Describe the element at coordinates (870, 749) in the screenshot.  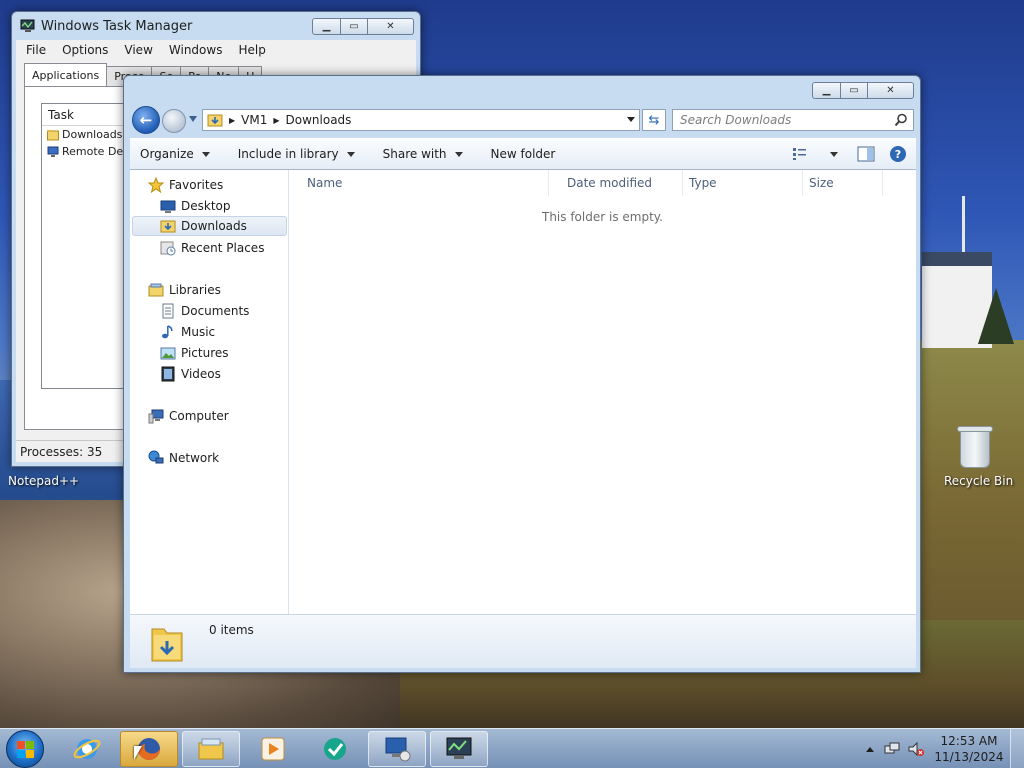
I see `show-hidden-icons-icon` at that location.